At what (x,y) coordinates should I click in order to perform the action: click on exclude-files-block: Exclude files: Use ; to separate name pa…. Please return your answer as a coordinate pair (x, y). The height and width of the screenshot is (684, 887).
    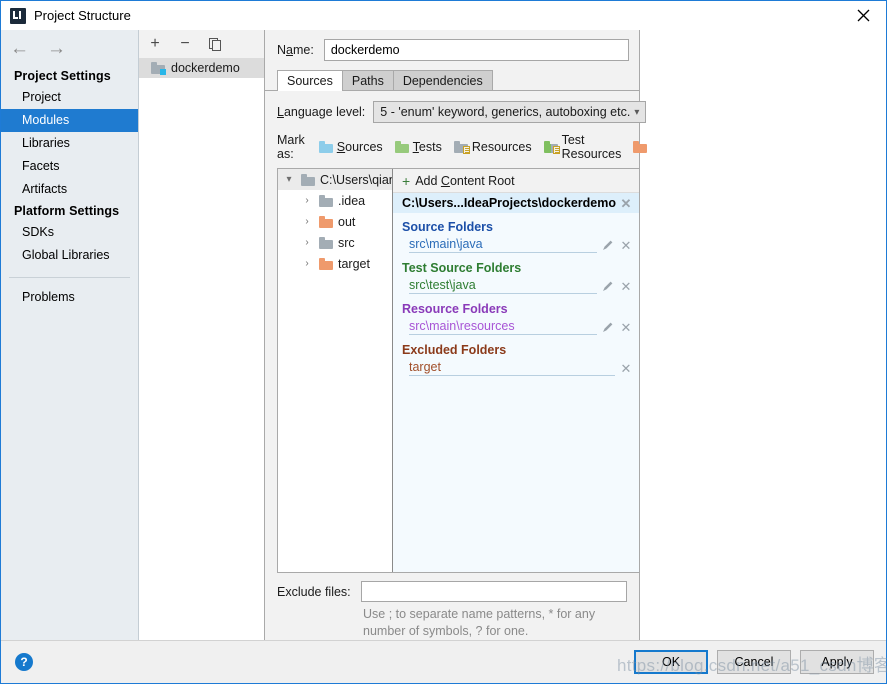
    Looking at the image, I should click on (452, 606).